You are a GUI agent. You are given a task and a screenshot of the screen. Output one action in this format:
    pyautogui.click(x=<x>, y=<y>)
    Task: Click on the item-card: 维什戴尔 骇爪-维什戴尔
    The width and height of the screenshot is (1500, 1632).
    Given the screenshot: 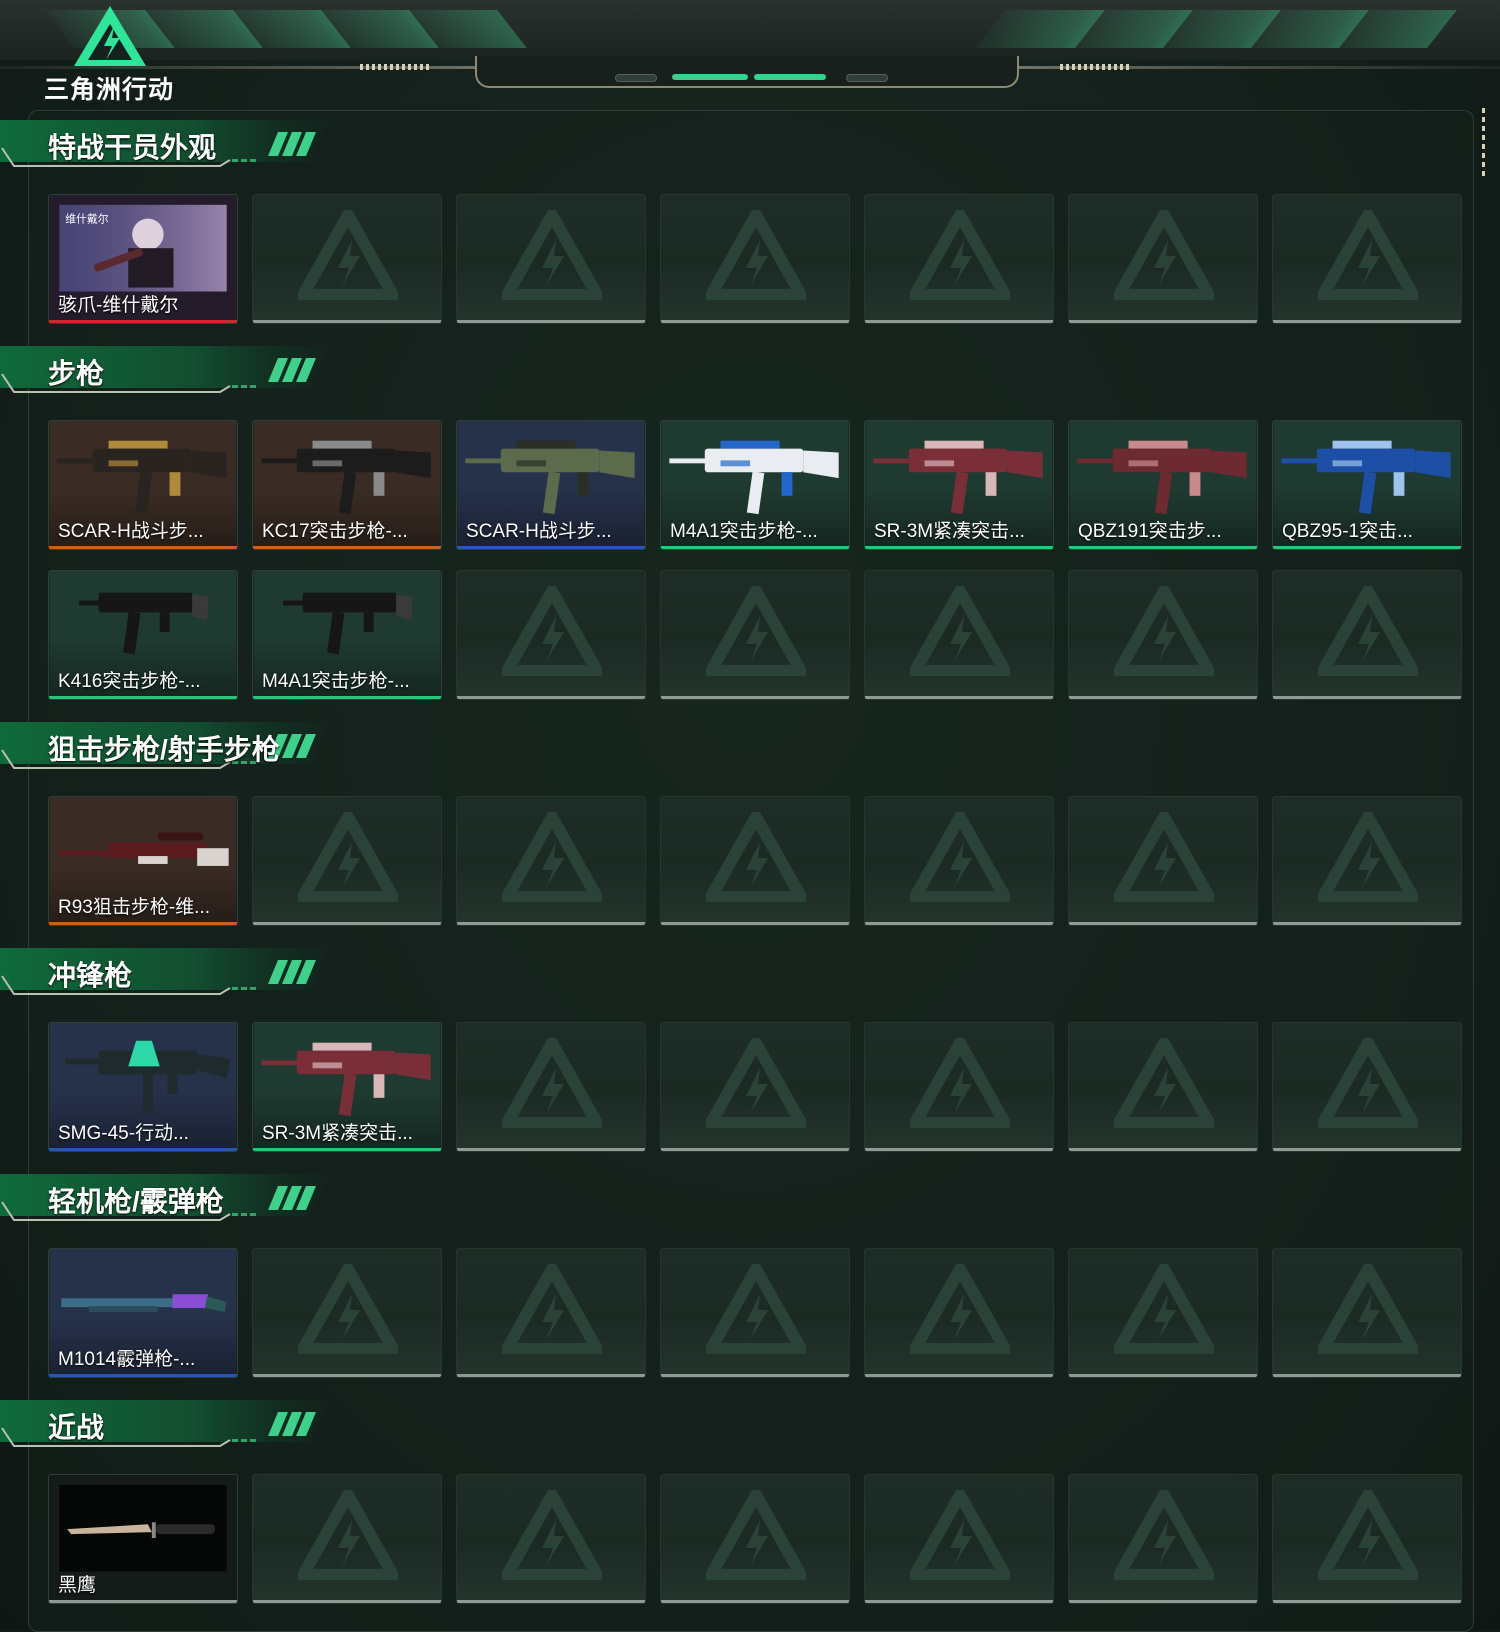 What is the action you would take?
    pyautogui.click(x=143, y=259)
    